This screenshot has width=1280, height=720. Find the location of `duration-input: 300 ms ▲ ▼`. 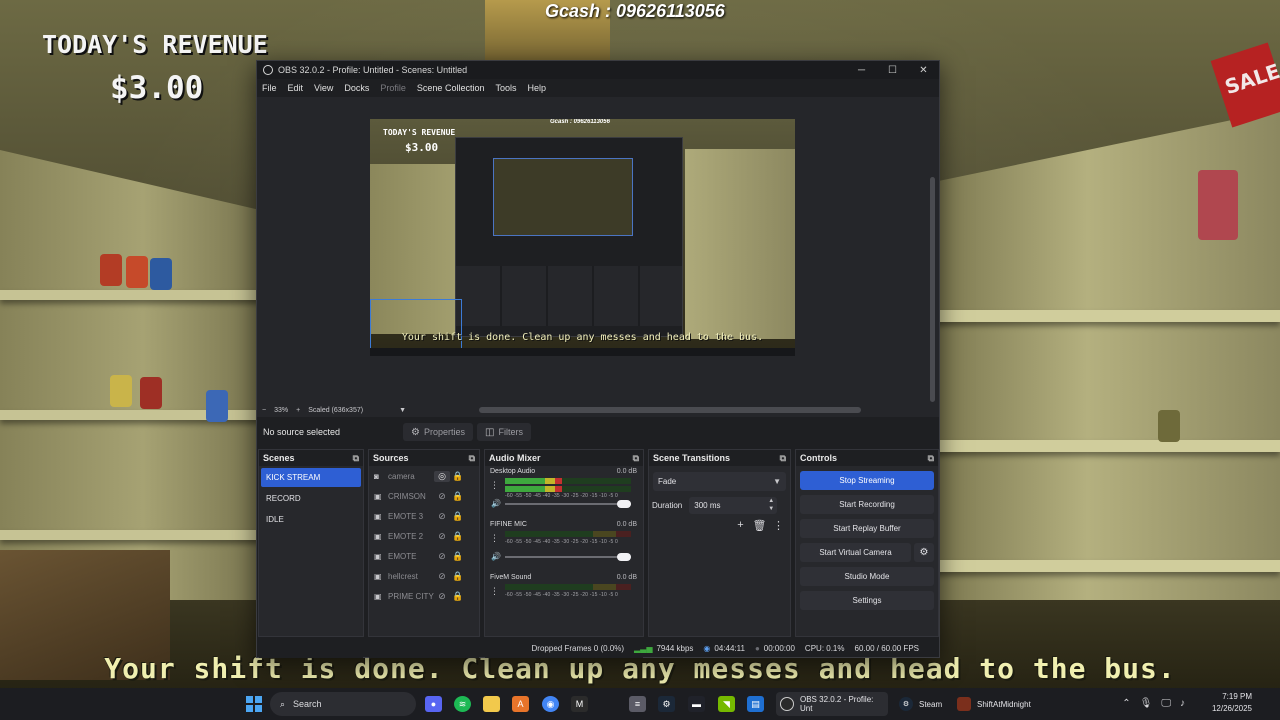

duration-input: 300 ms ▲ ▼ is located at coordinates (733, 505).